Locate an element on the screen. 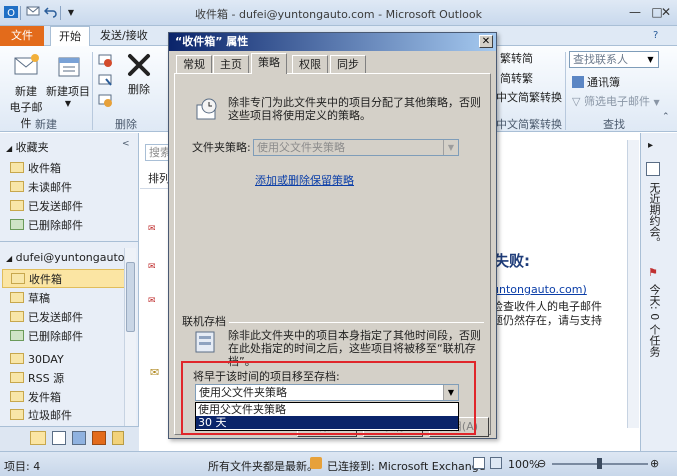 The height and width of the screenshot is (476, 677). recycle-folder-icon is located at coordinates (17, 224).